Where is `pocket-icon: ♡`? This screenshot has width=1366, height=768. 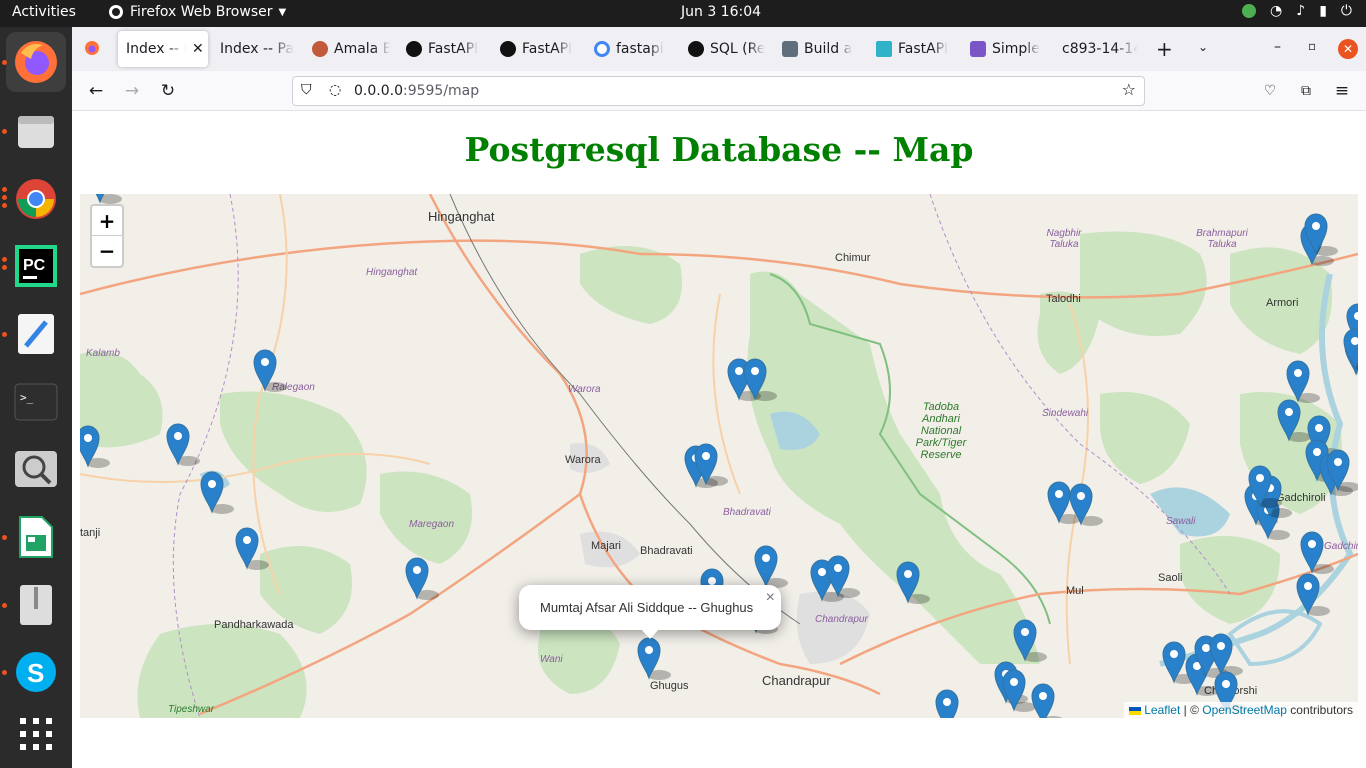
pocket-icon: ♡ is located at coordinates (1270, 91).